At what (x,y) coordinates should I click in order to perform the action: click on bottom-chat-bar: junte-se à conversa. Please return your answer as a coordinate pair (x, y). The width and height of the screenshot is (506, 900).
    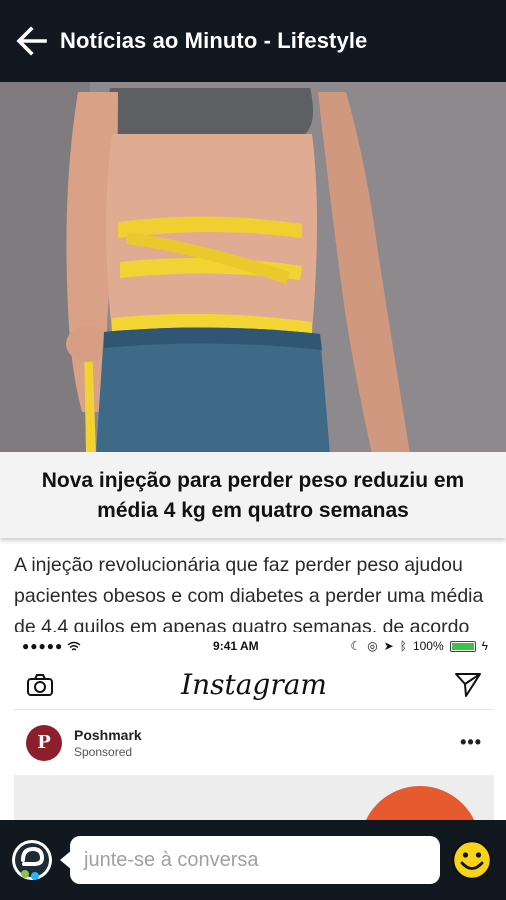
    Looking at the image, I should click on (253, 860).